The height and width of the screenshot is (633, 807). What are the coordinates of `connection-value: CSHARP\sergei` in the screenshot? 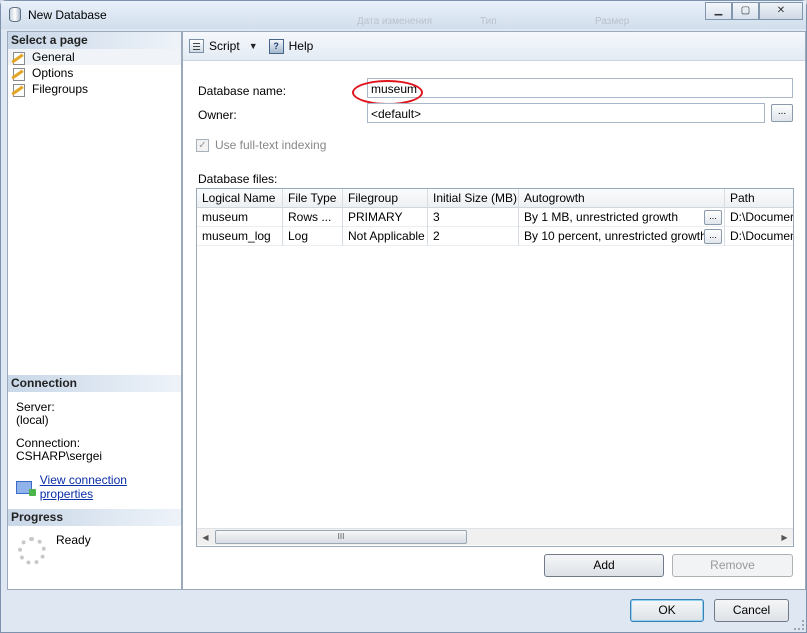 It's located at (59, 456).